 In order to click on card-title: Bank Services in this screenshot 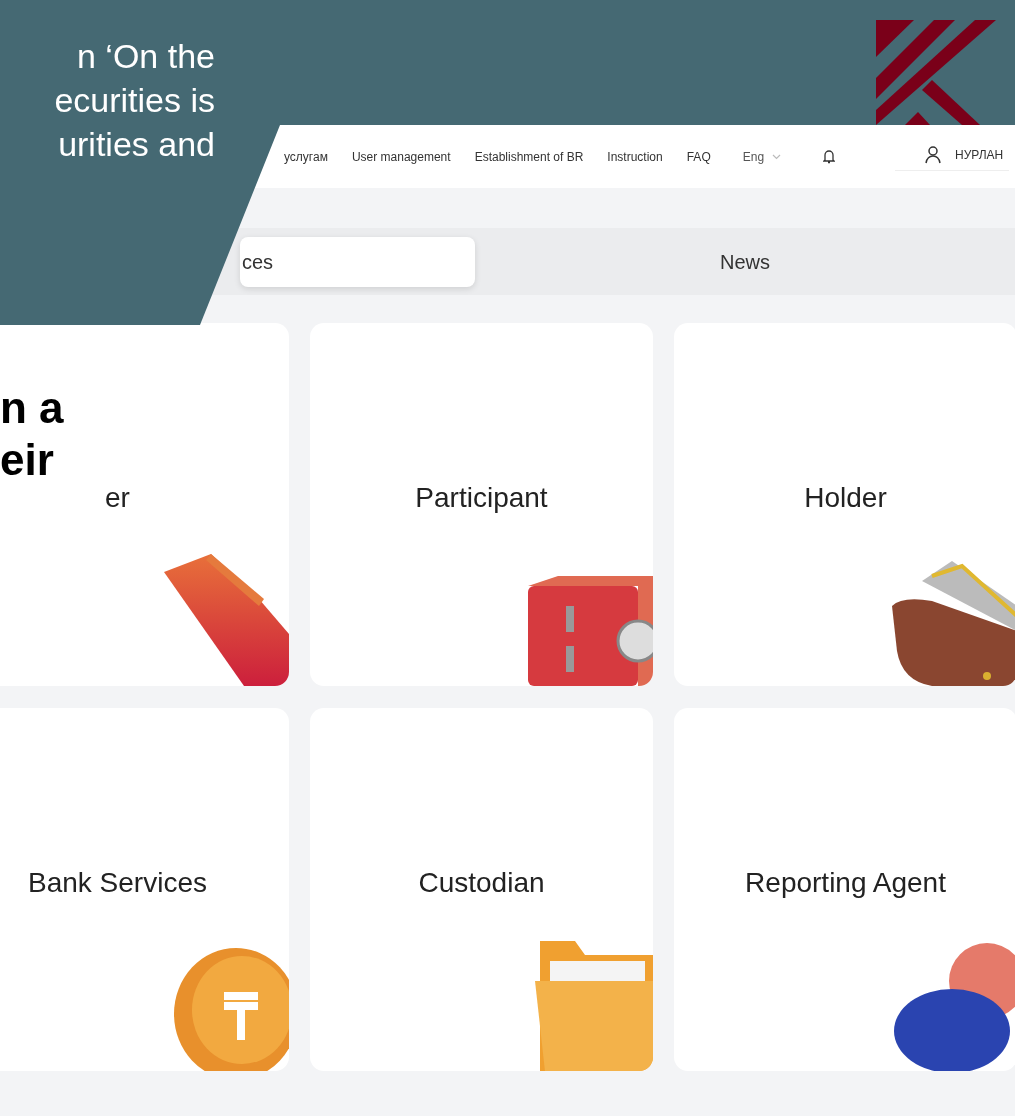, I will do `click(117, 883)`.